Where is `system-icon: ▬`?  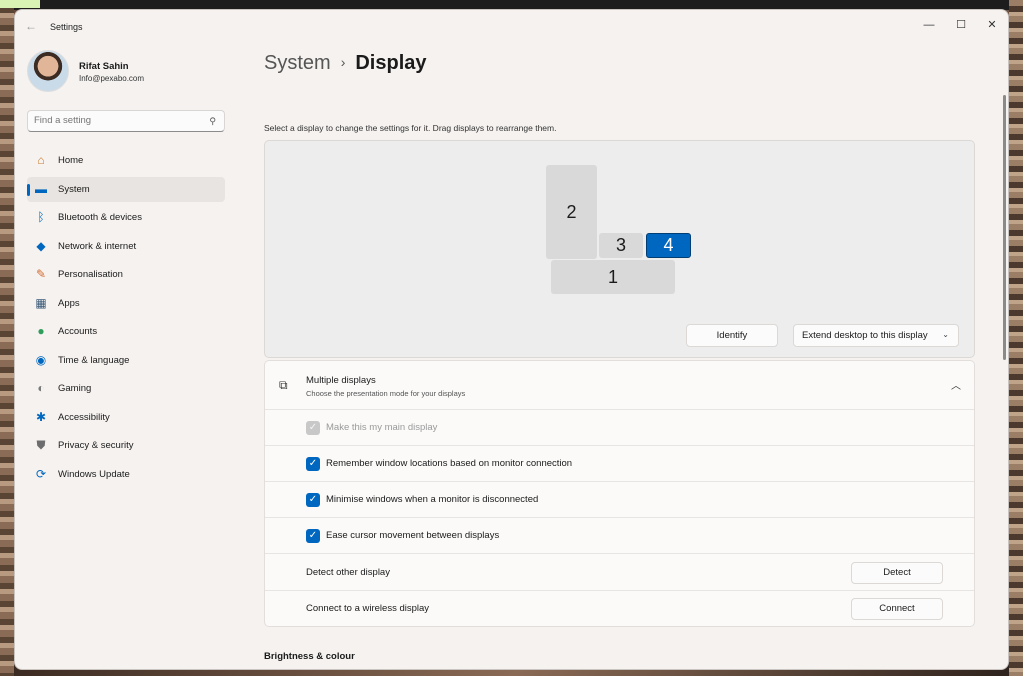 system-icon: ▬ is located at coordinates (41, 188).